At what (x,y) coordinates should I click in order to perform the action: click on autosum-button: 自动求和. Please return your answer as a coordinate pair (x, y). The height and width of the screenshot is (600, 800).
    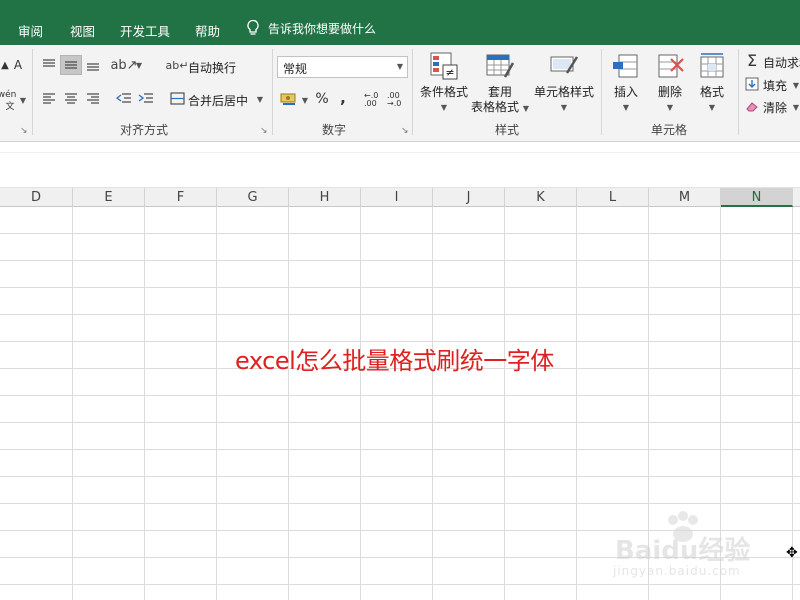
    Looking at the image, I should click on (781, 62).